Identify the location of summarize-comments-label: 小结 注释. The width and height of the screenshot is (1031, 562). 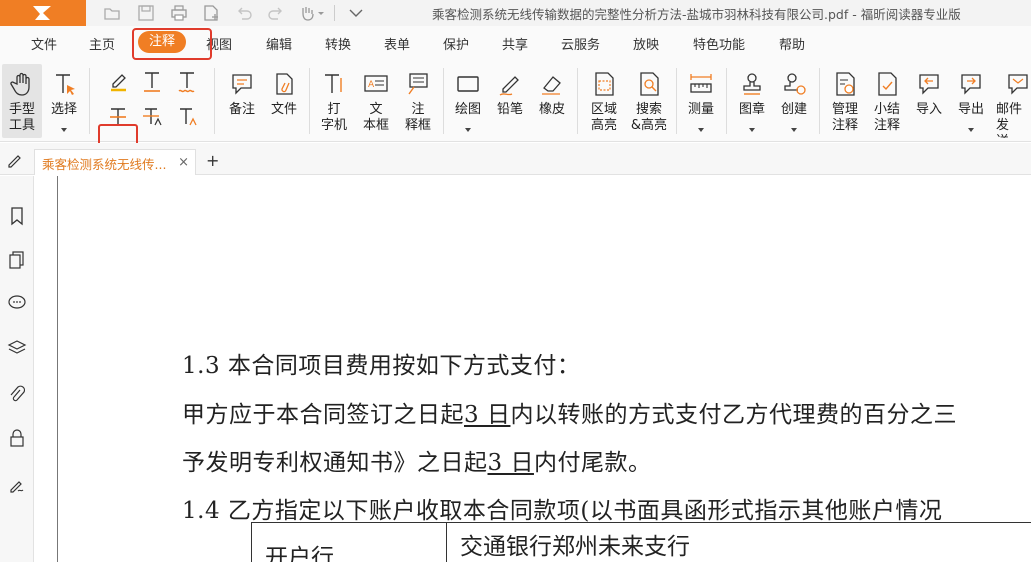
(886, 117).